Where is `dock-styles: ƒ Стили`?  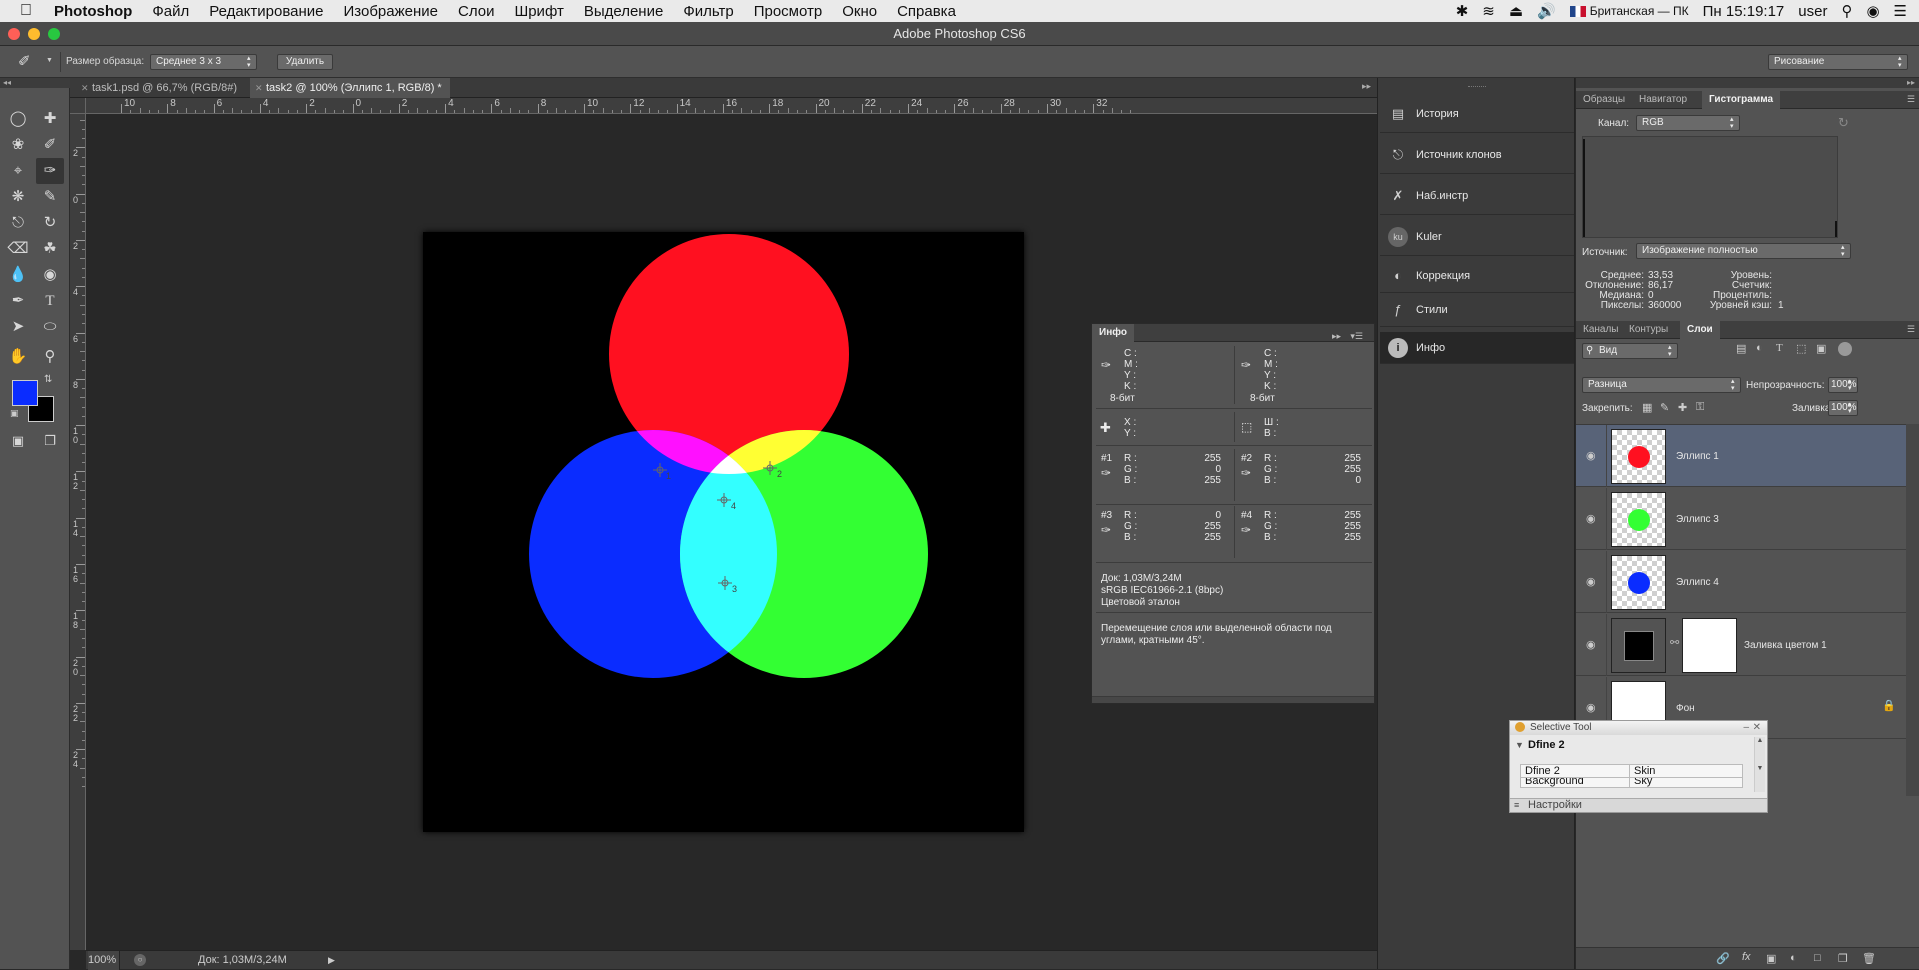
dock-styles: ƒ Стили is located at coordinates (1477, 310).